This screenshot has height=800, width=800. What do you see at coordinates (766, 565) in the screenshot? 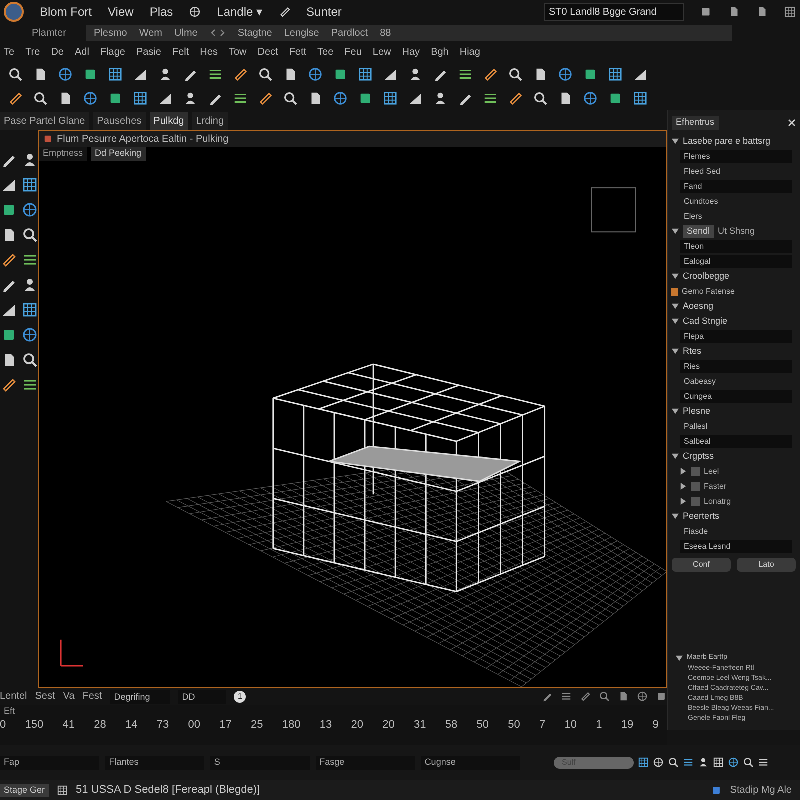
I see `panel-button: Lato` at bounding box center [766, 565].